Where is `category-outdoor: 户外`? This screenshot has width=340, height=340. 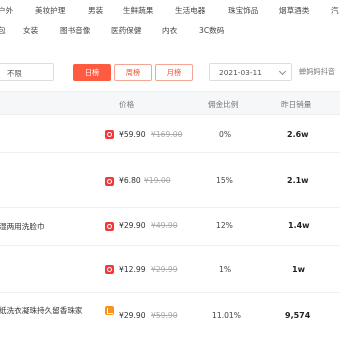 category-outdoor: 户外 is located at coordinates (6, 10).